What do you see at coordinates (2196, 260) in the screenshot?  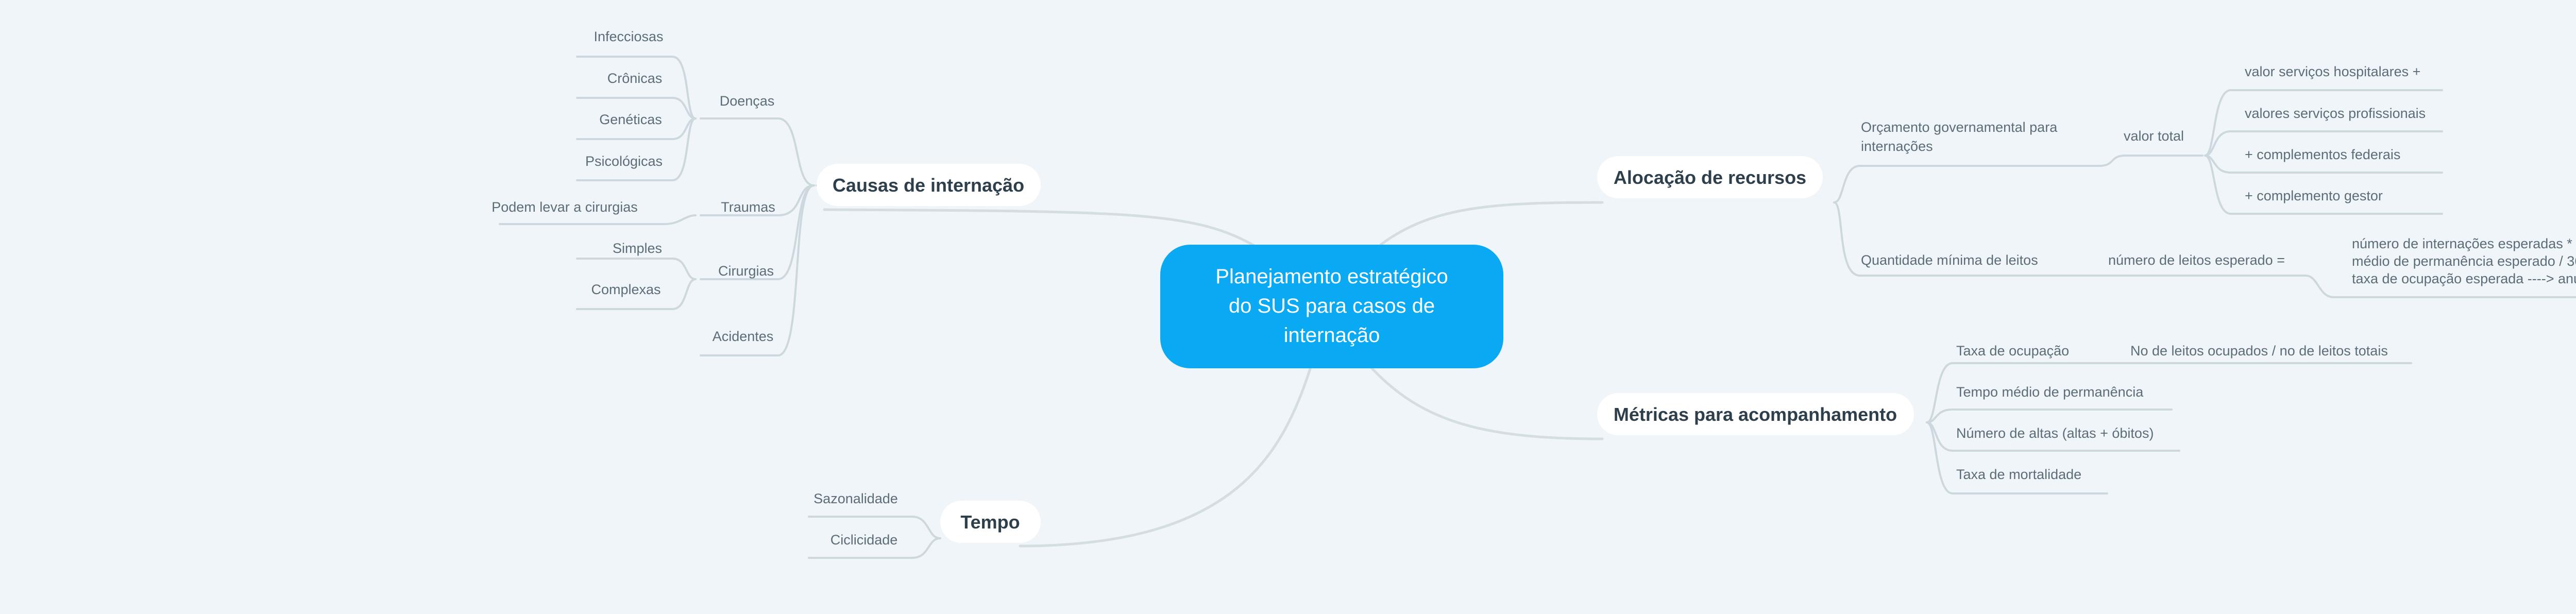 I see `subtopic-numero-de-leitos-esperado: número de leitos esperado =` at bounding box center [2196, 260].